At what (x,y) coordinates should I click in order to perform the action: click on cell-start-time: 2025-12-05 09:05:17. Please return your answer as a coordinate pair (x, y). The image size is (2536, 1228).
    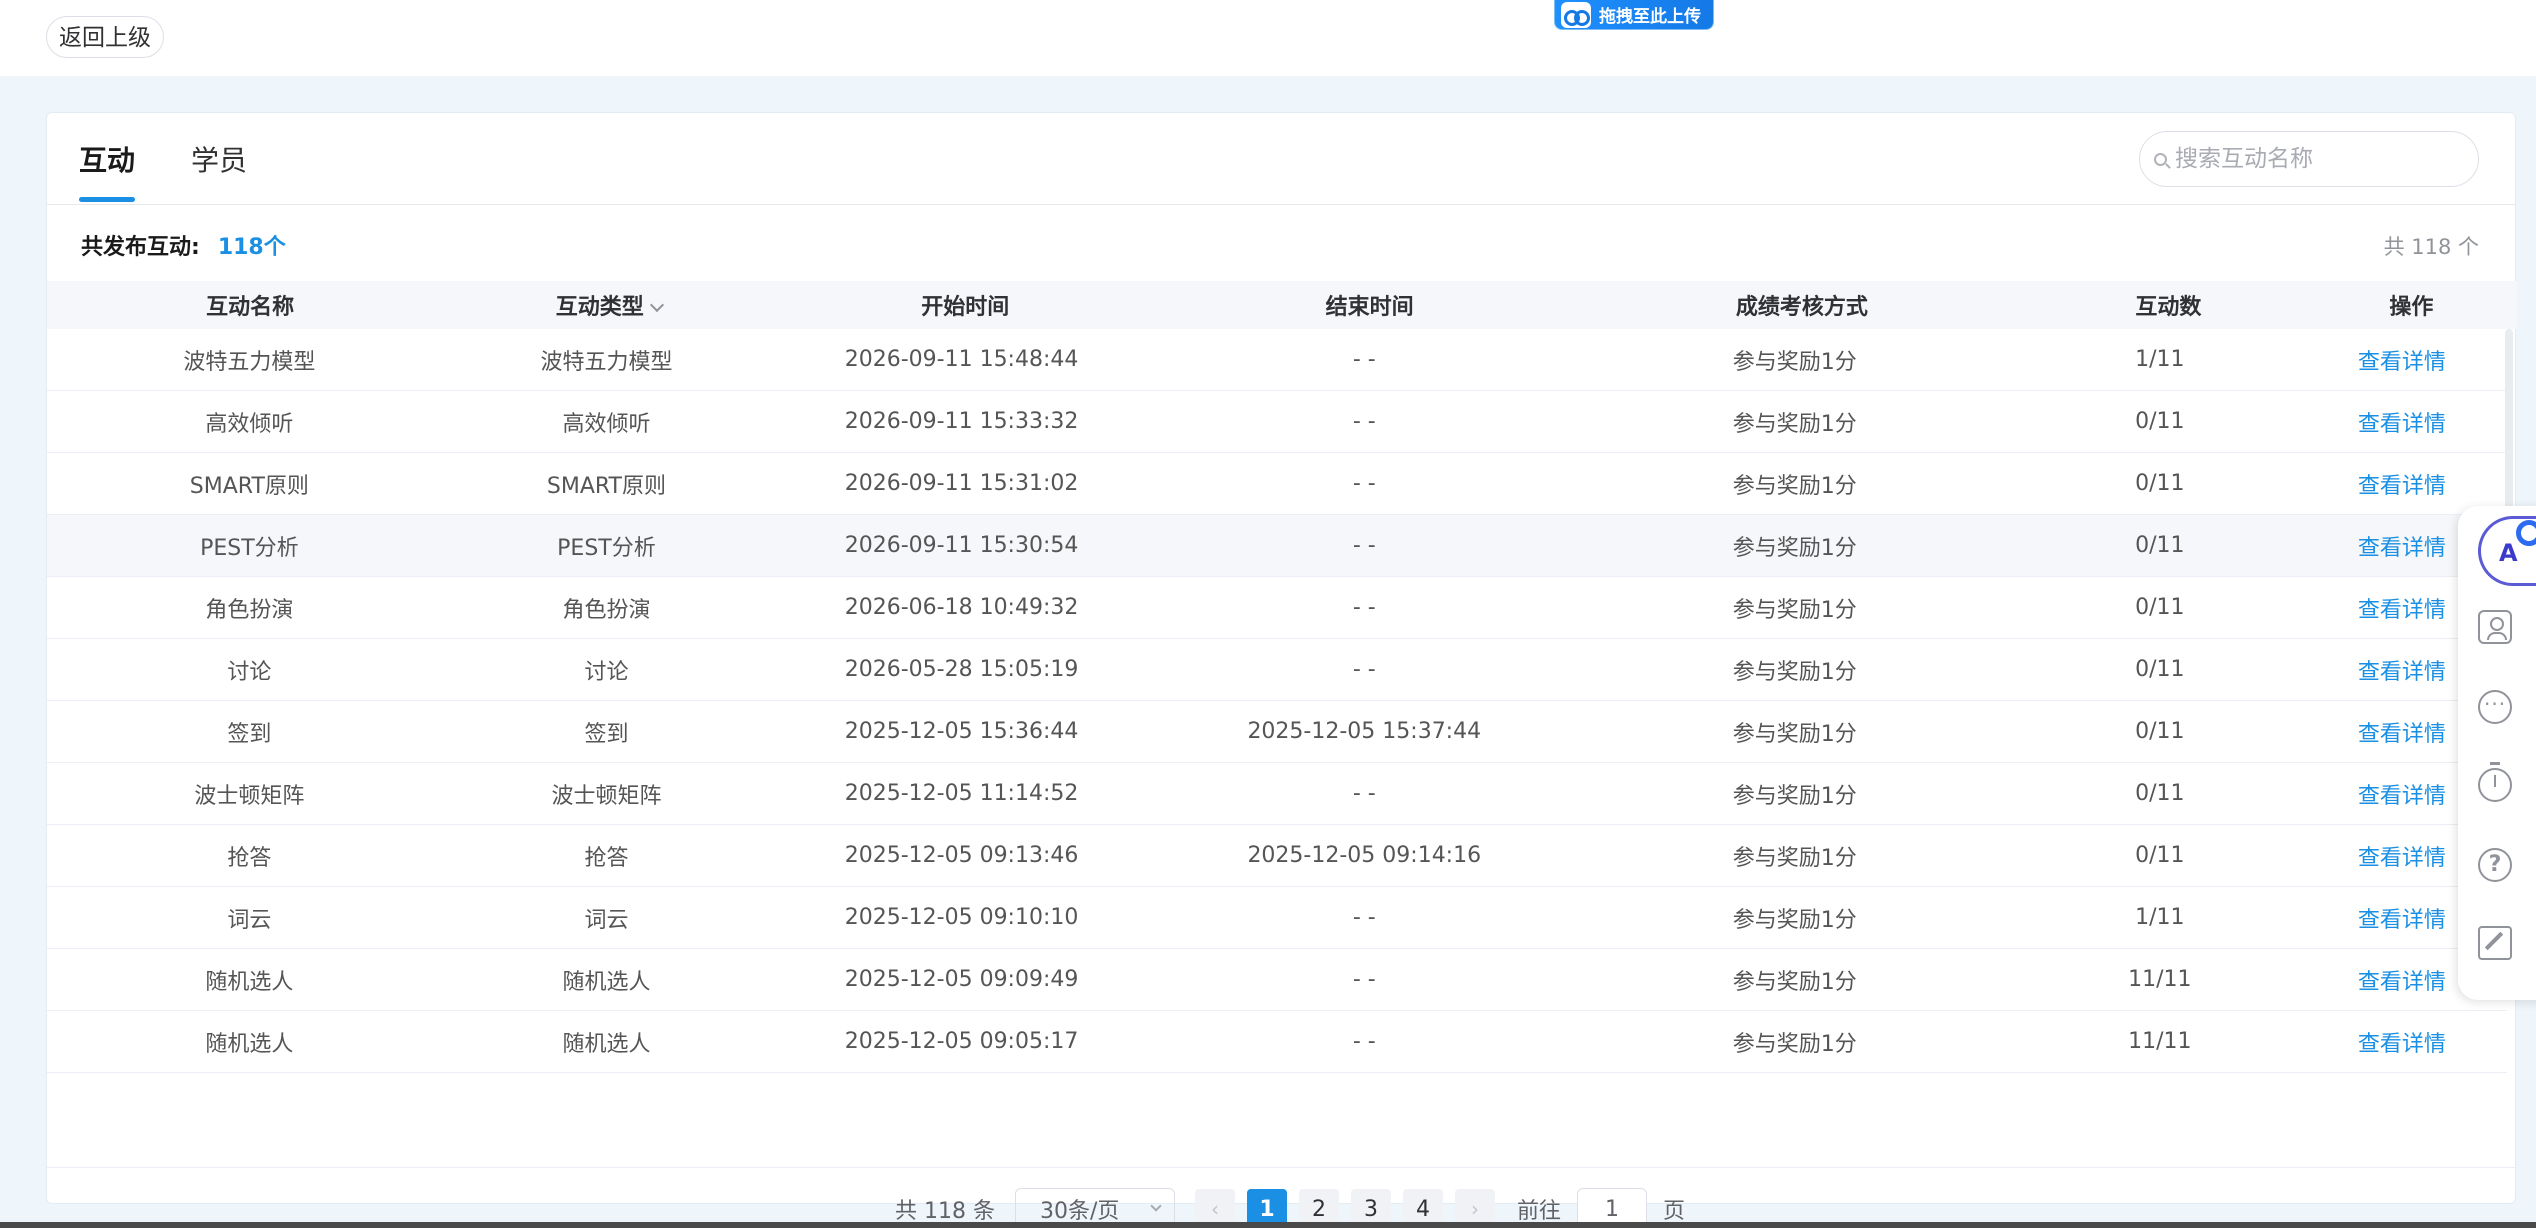
    Looking at the image, I should click on (961, 1041).